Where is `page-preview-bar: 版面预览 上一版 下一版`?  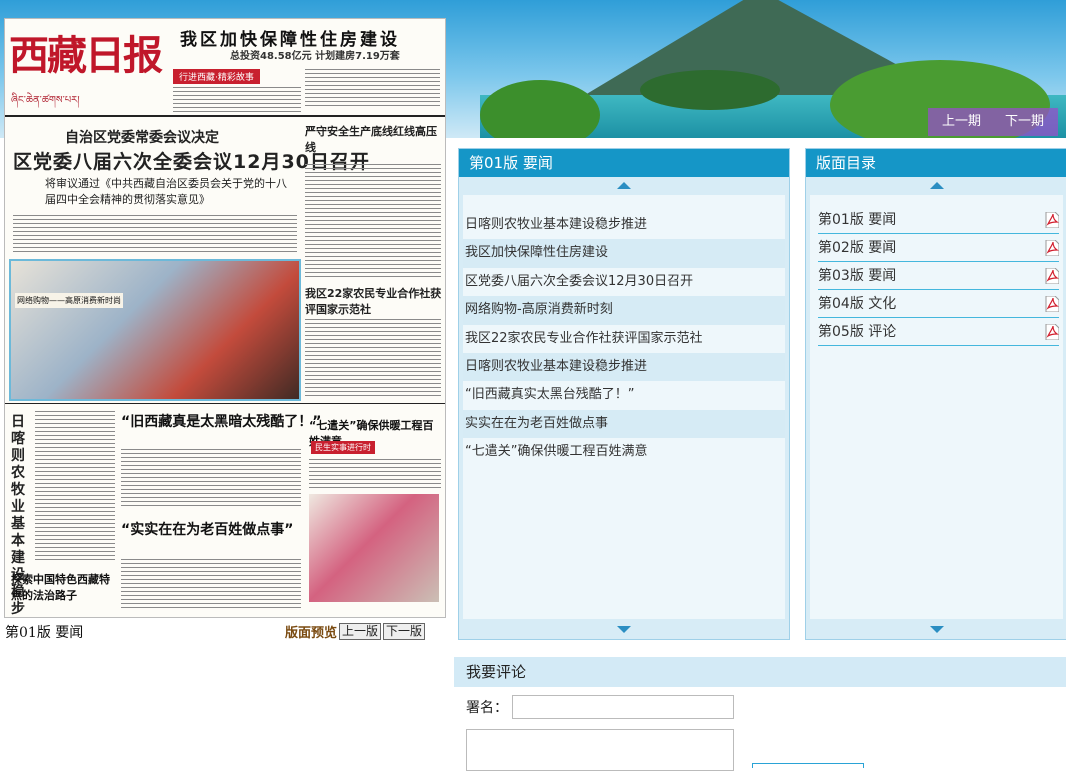
page-preview-bar: 版面预览 上一版 下一版 is located at coordinates (355, 631).